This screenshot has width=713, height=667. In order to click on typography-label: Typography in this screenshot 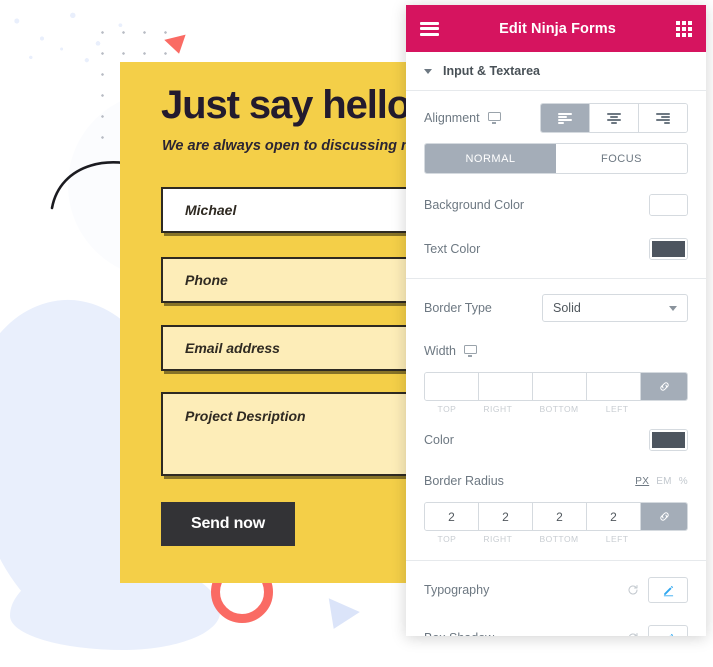, I will do `click(457, 590)`.